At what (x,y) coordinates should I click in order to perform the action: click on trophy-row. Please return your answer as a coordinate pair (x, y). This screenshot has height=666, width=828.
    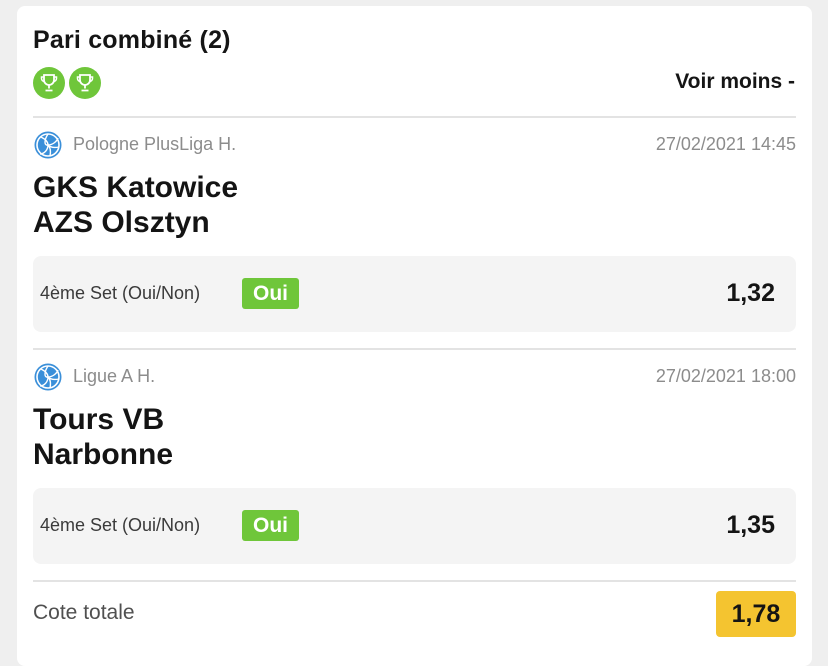
    Looking at the image, I should click on (67, 83).